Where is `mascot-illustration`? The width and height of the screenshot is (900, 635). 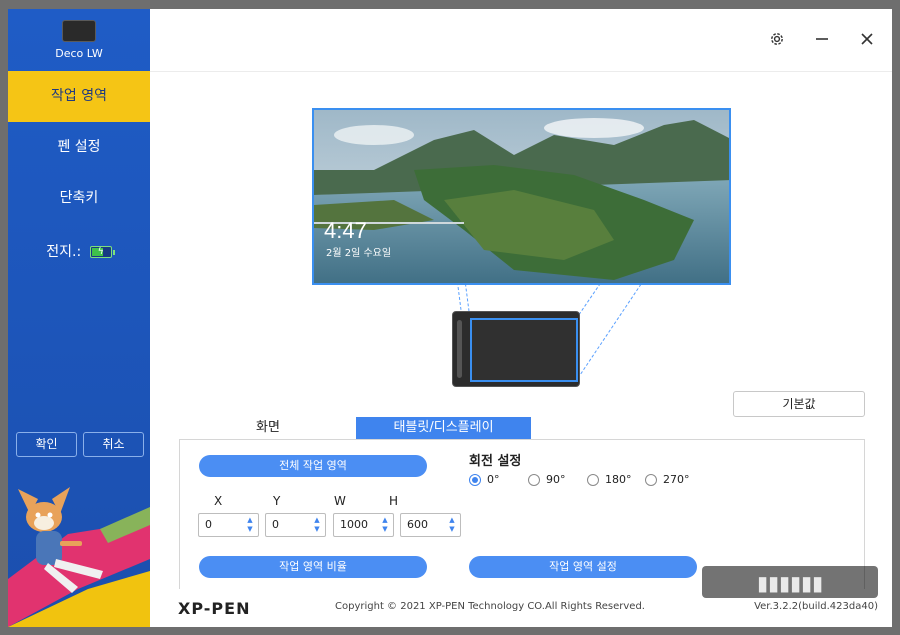
mascot-illustration is located at coordinates (79, 557).